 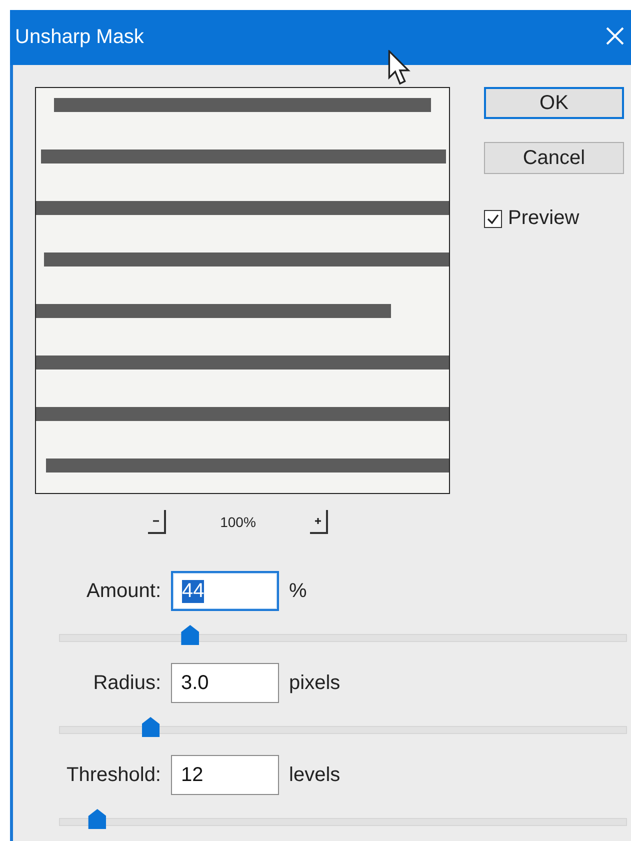 What do you see at coordinates (126, 683) in the screenshot?
I see `field-label: Radius:` at bounding box center [126, 683].